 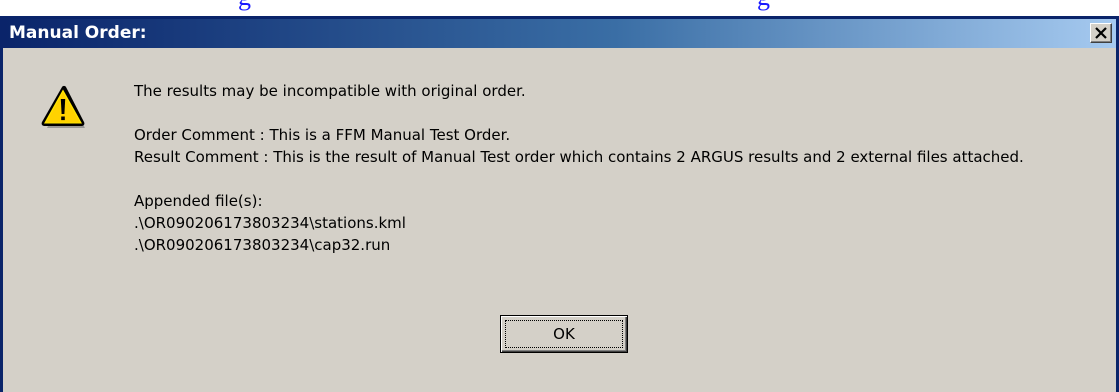 What do you see at coordinates (198, 201) in the screenshot?
I see `appended-files-label: Appended file(s):` at bounding box center [198, 201].